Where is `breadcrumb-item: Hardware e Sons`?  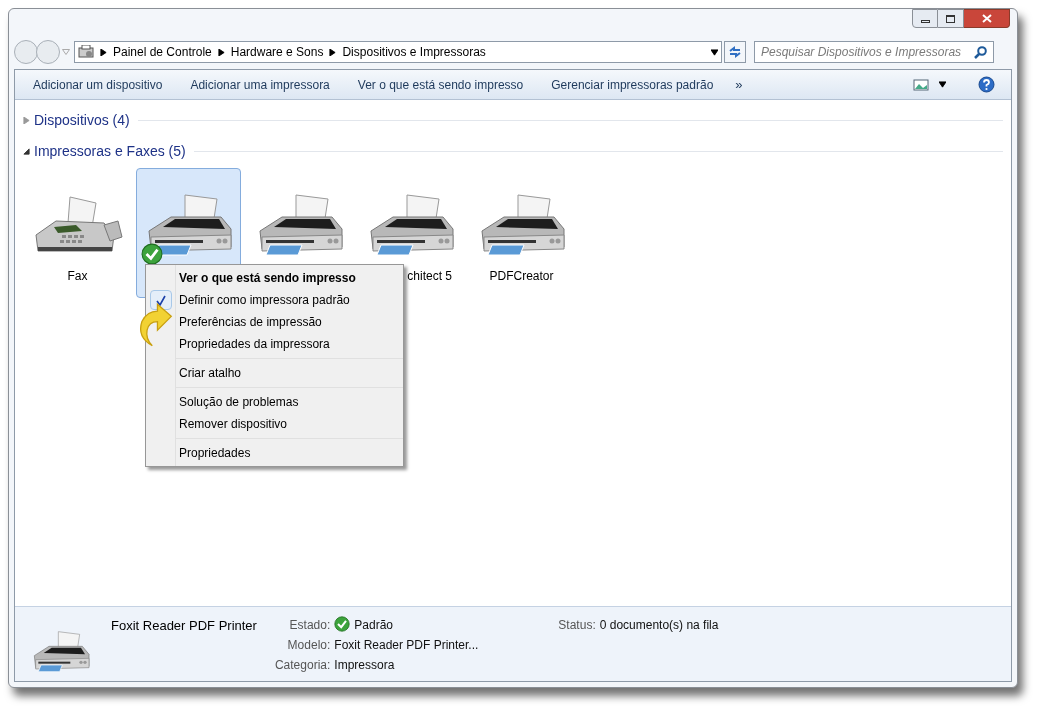 breadcrumb-item: Hardware e Sons is located at coordinates (277, 52).